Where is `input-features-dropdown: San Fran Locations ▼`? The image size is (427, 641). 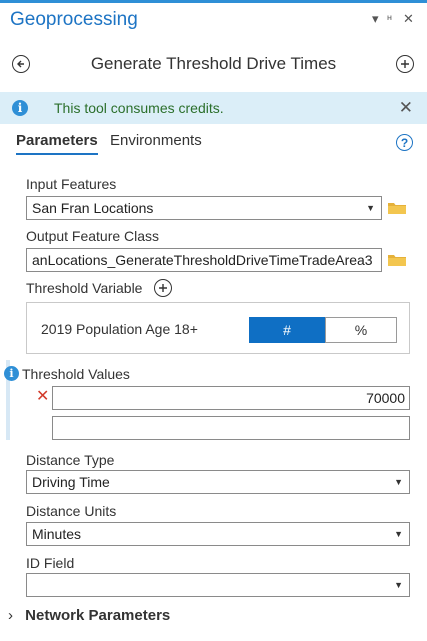 input-features-dropdown: San Fran Locations ▼ is located at coordinates (204, 208).